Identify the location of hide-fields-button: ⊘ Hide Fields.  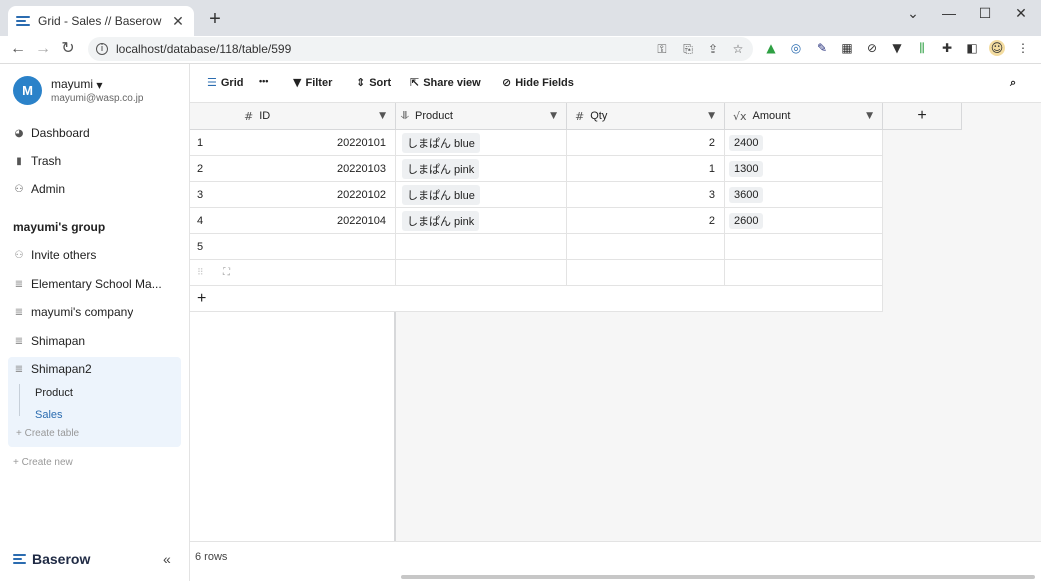
(538, 82).